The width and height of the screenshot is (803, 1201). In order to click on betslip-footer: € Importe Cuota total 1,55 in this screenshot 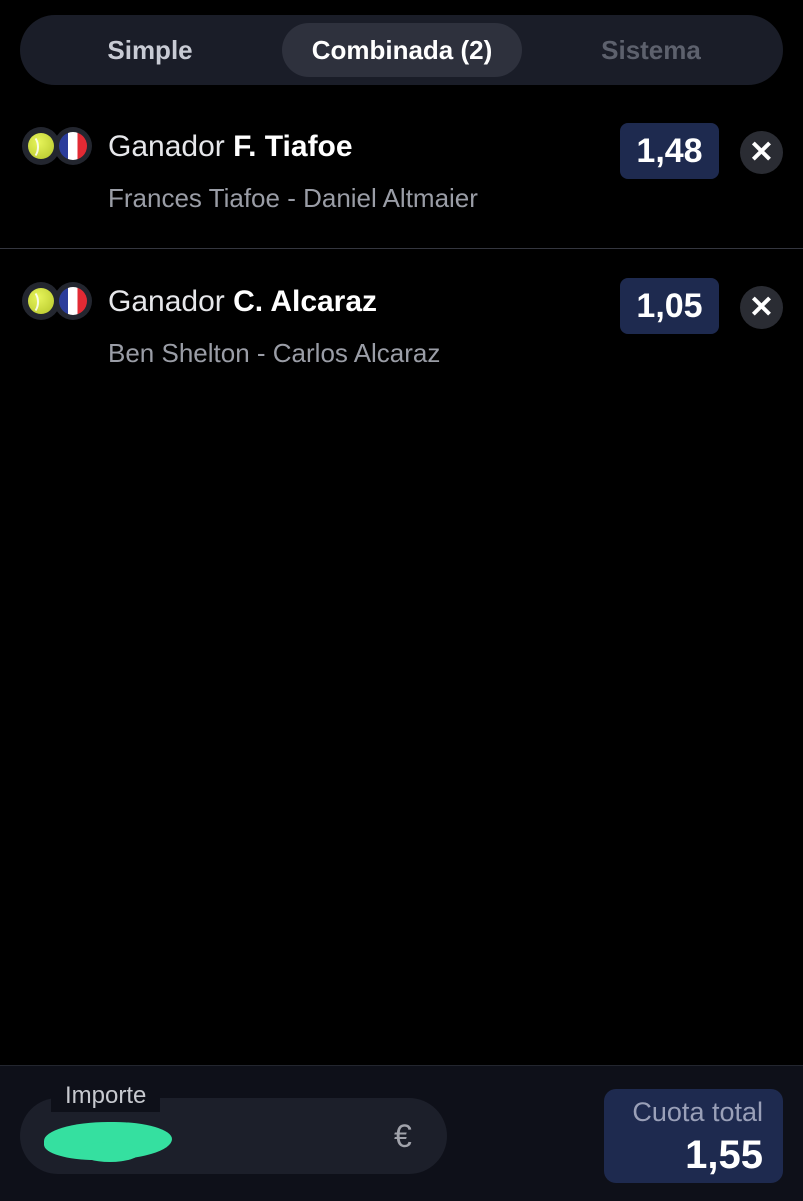, I will do `click(401, 1133)`.